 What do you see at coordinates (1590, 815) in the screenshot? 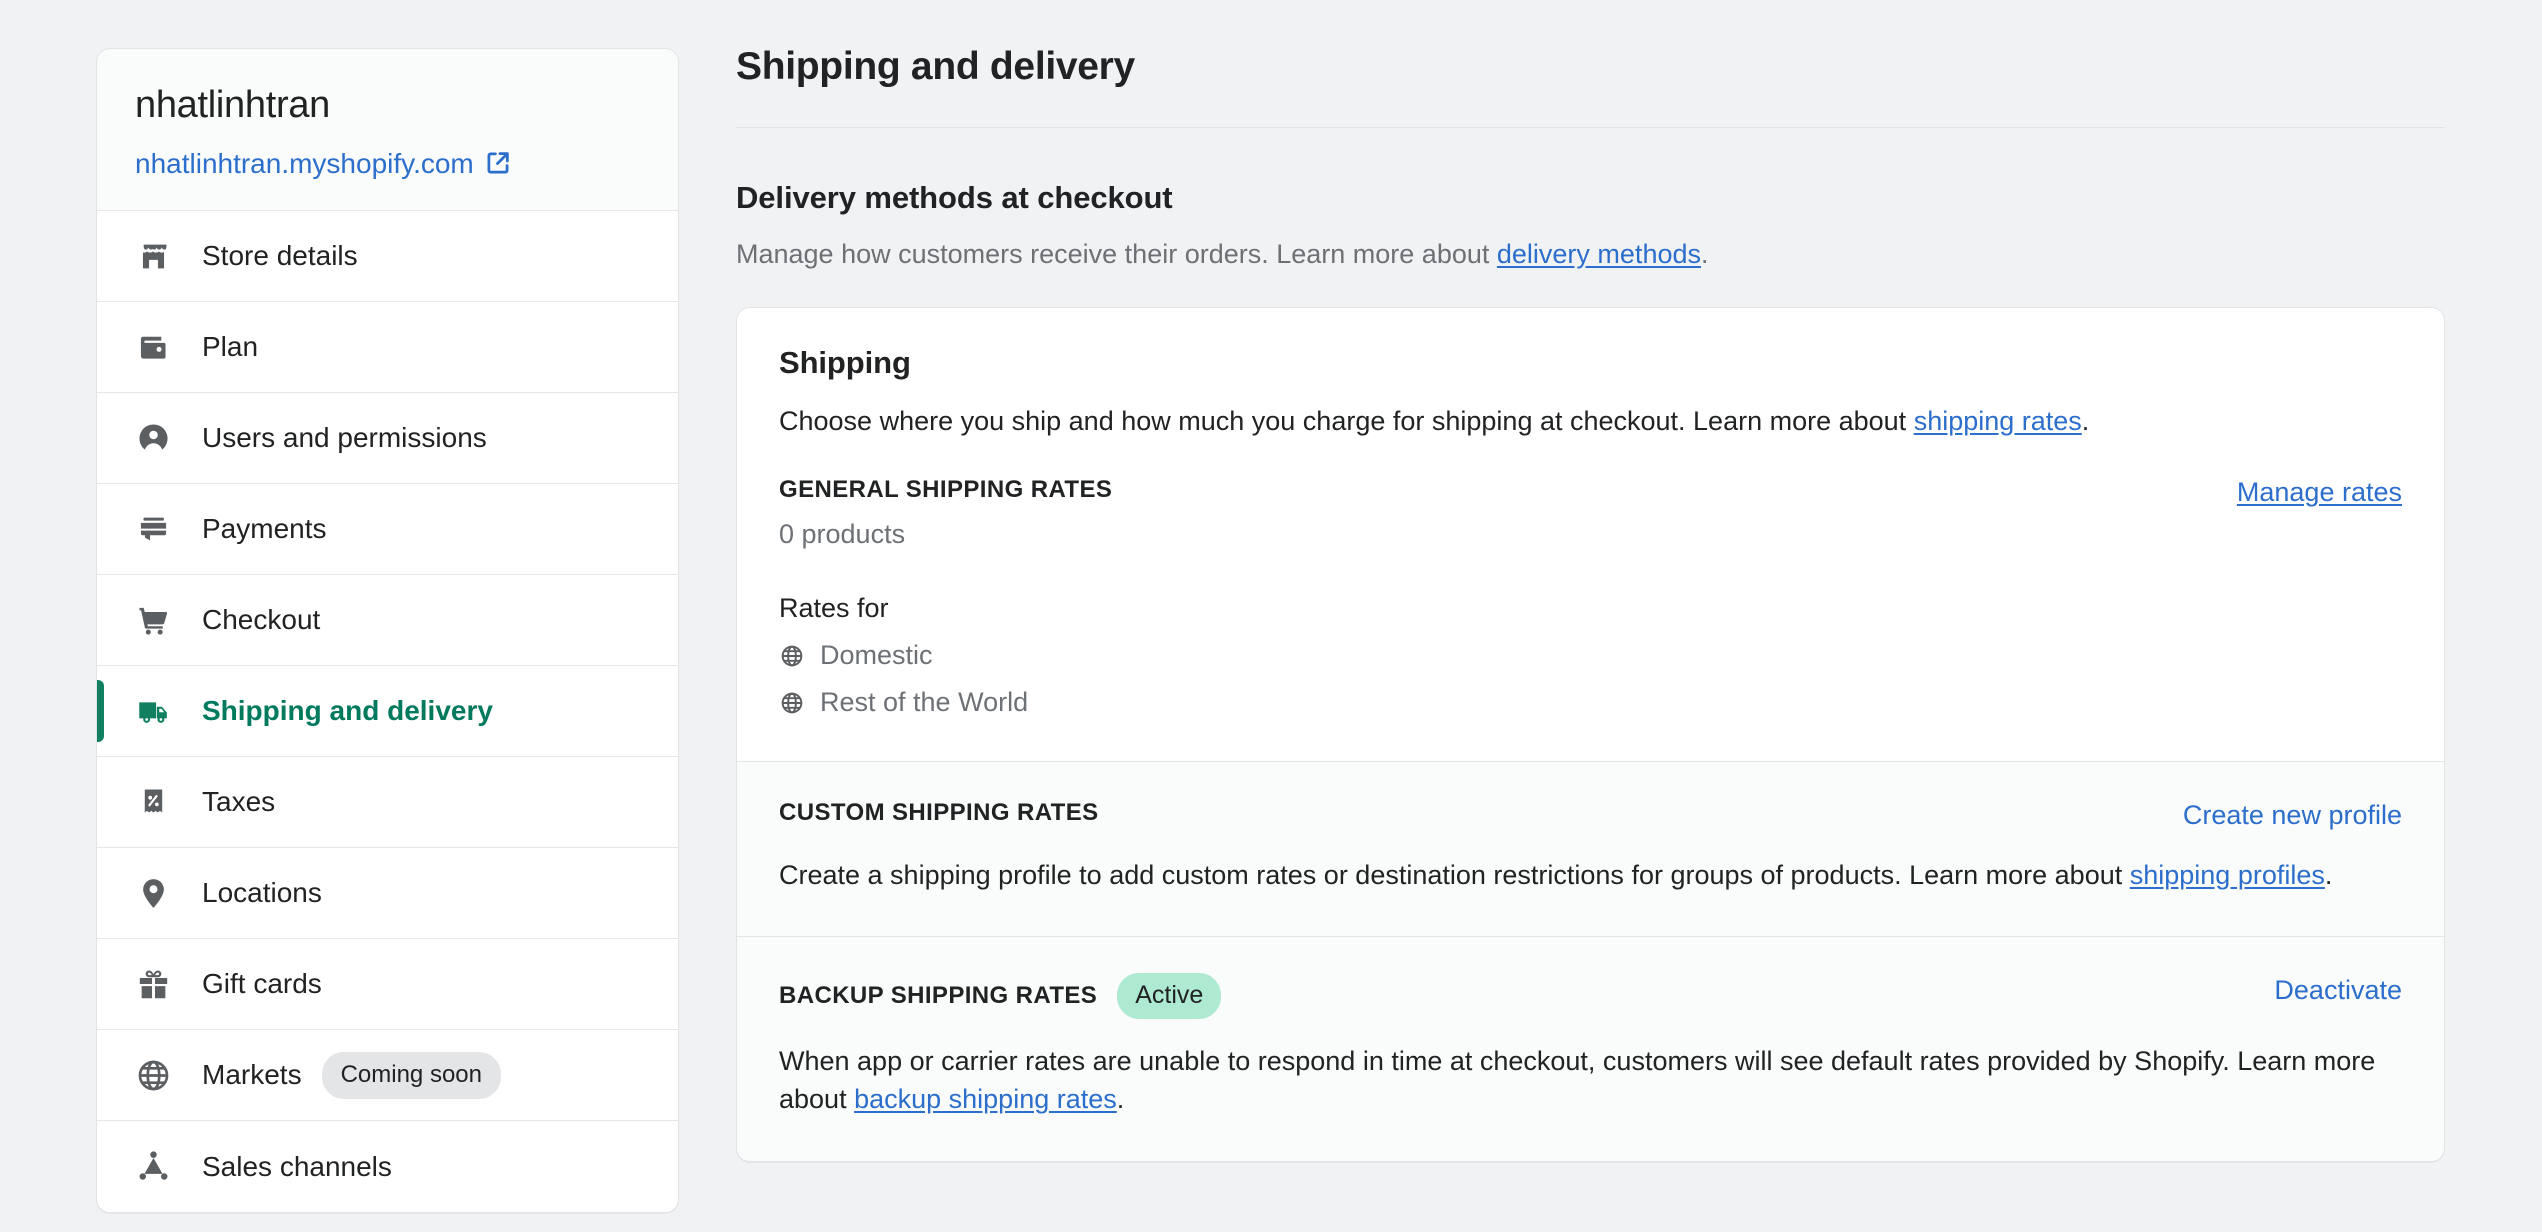
I see `custom-shipping-rates-header: CUSTOM SHIPPING RATES Create new profile` at bounding box center [1590, 815].